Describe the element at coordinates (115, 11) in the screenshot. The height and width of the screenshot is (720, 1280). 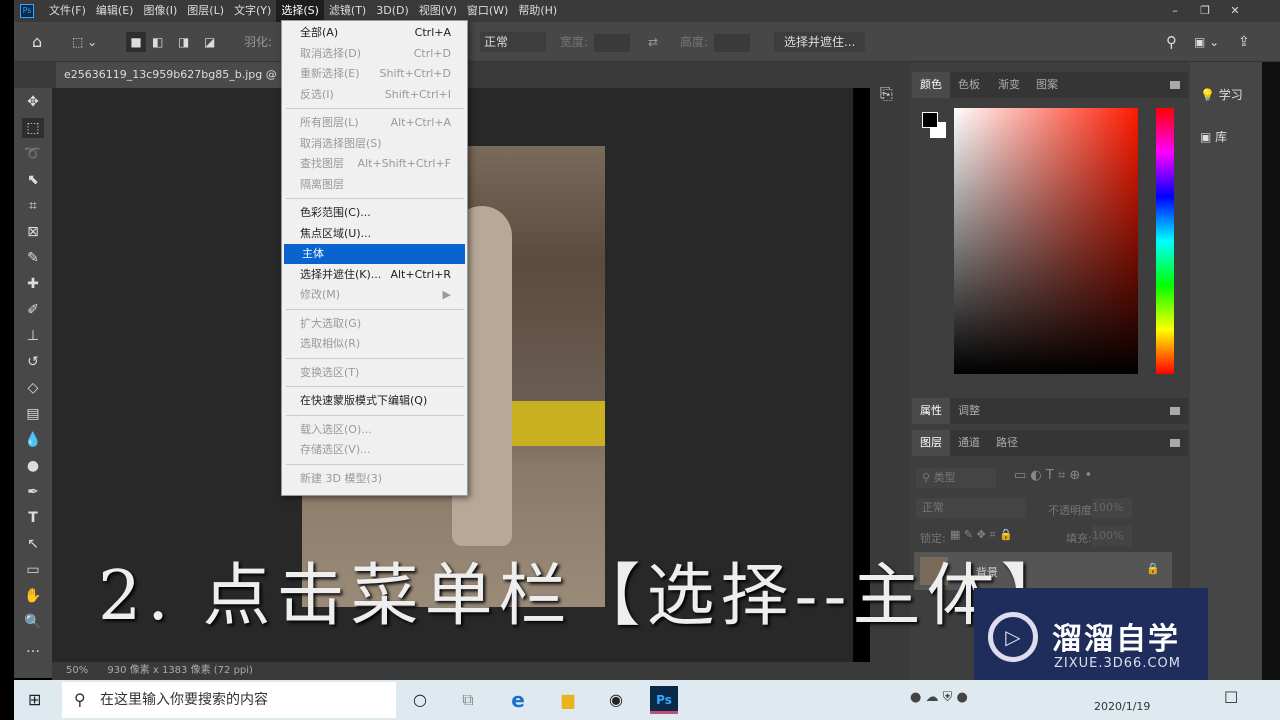
I see `menu-edit: 编辑(E)` at that location.